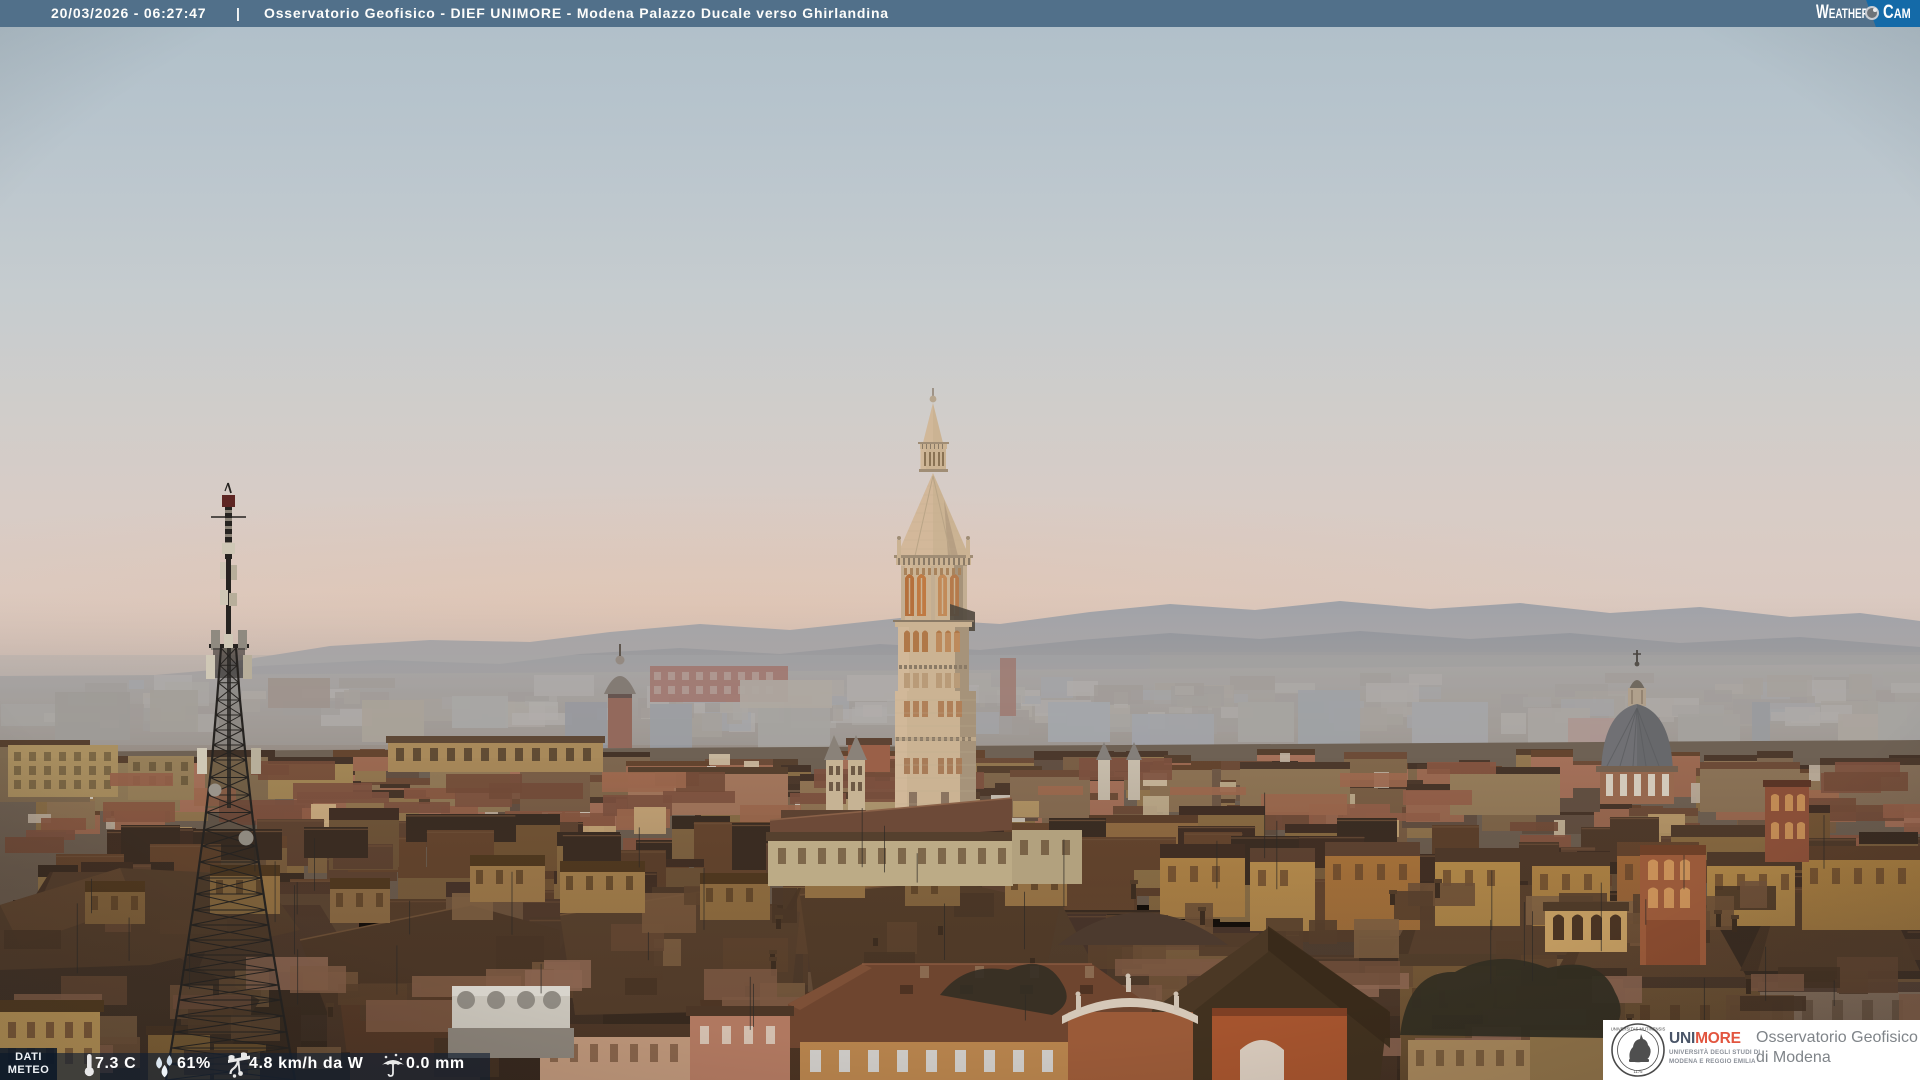  What do you see at coordinates (1638, 1071) in the screenshot?
I see `svg-text: 1175` at bounding box center [1638, 1071].